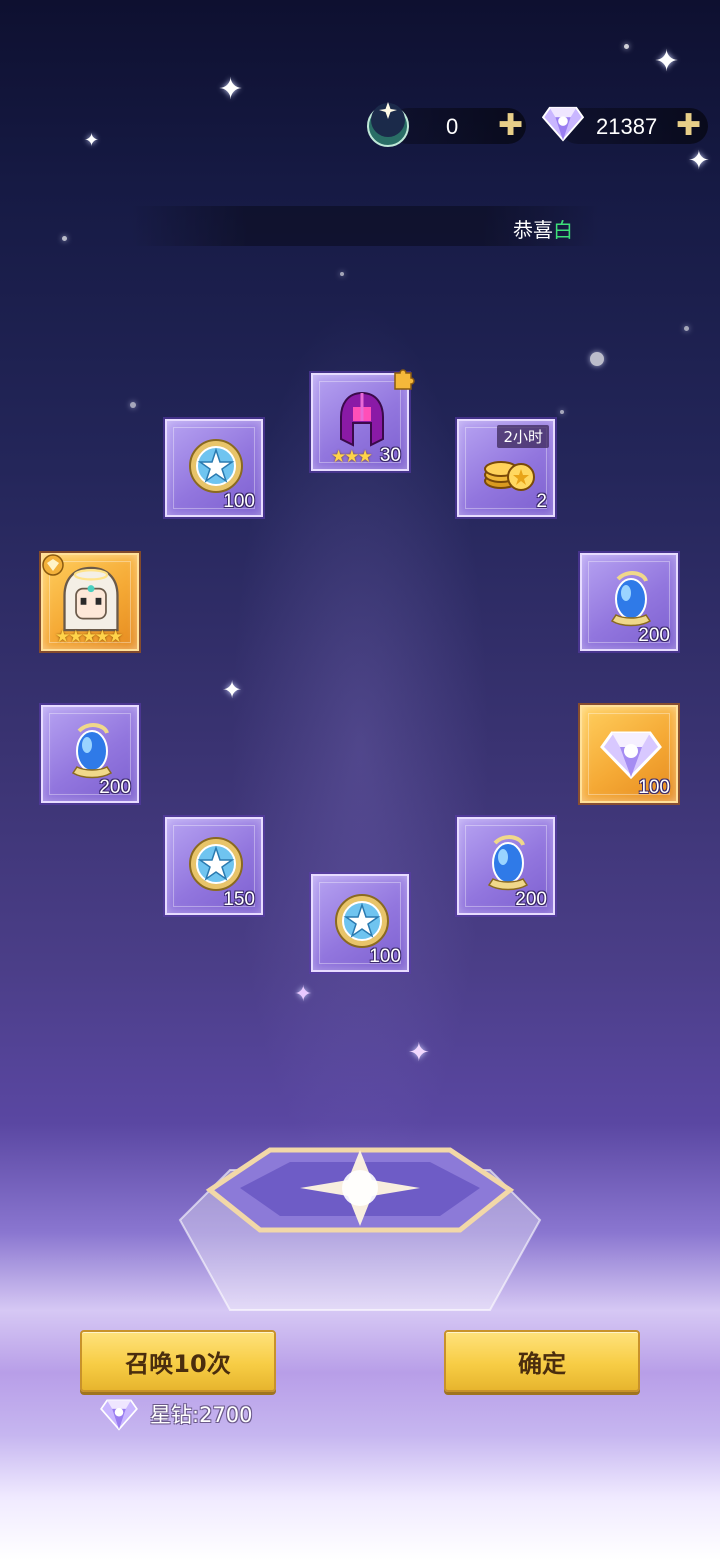 The width and height of the screenshot is (720, 1560). What do you see at coordinates (542, 1361) in the screenshot?
I see `confirm-button: 确定` at bounding box center [542, 1361].